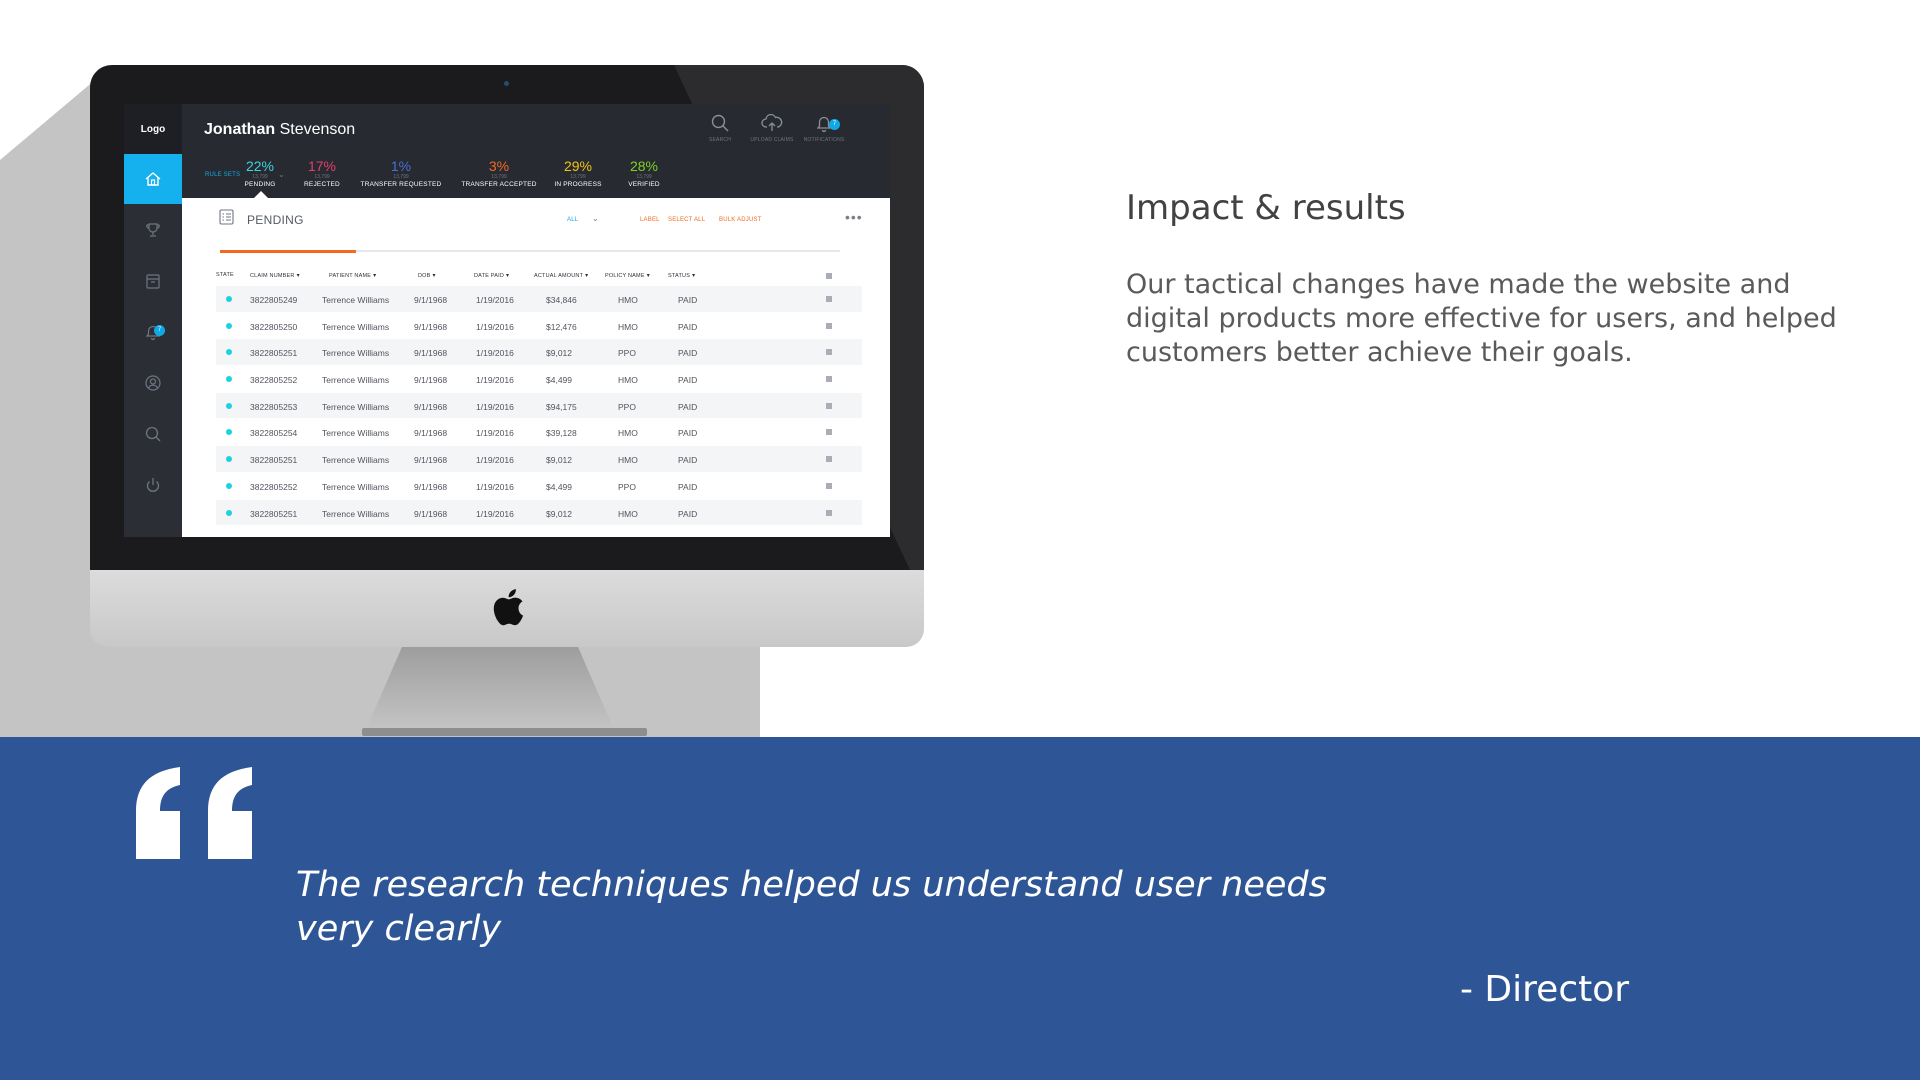  What do you see at coordinates (153, 281) in the screenshot?
I see `sidebar-item-archive` at bounding box center [153, 281].